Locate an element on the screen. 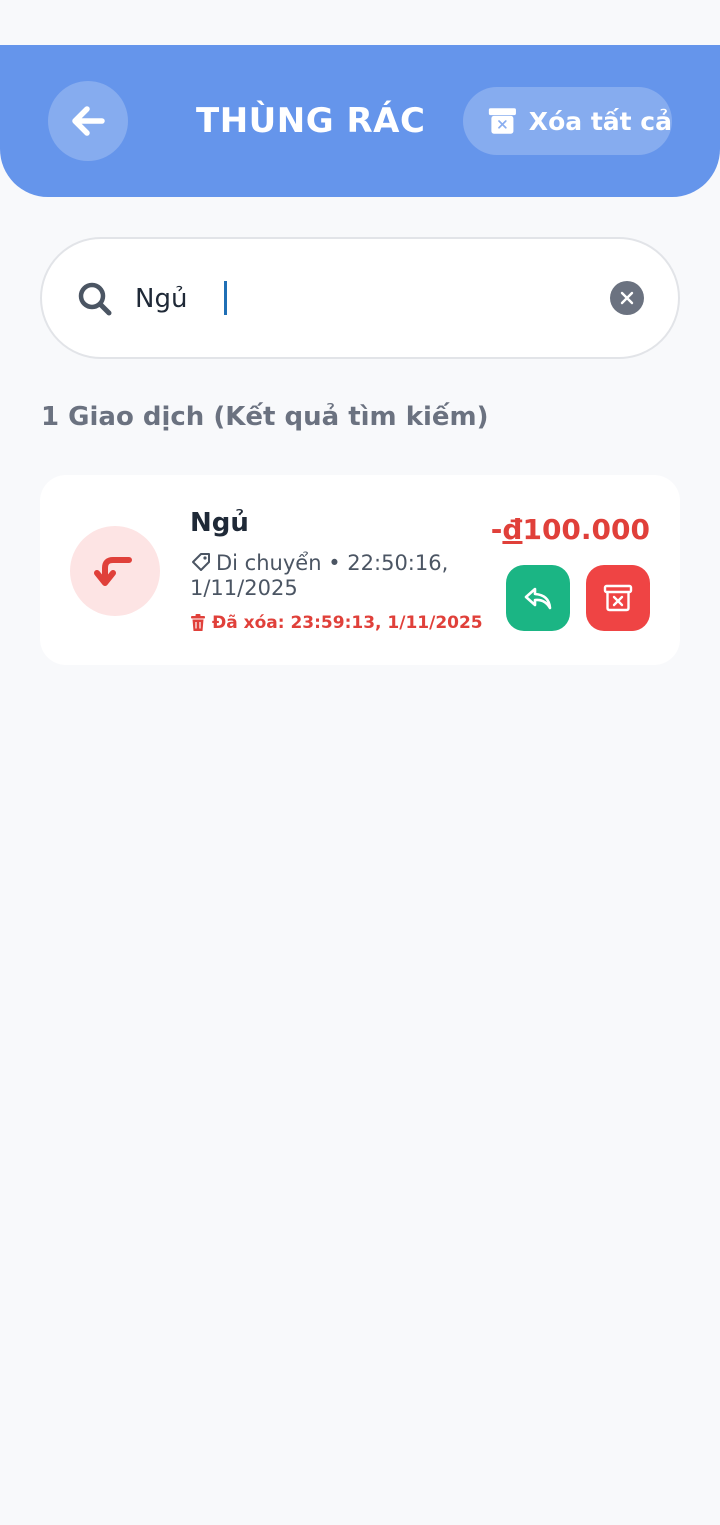 This screenshot has width=720, height=1525. transaction-meta: Di chuyển • 22:50:16, 1/11/2025 is located at coordinates (325, 576).